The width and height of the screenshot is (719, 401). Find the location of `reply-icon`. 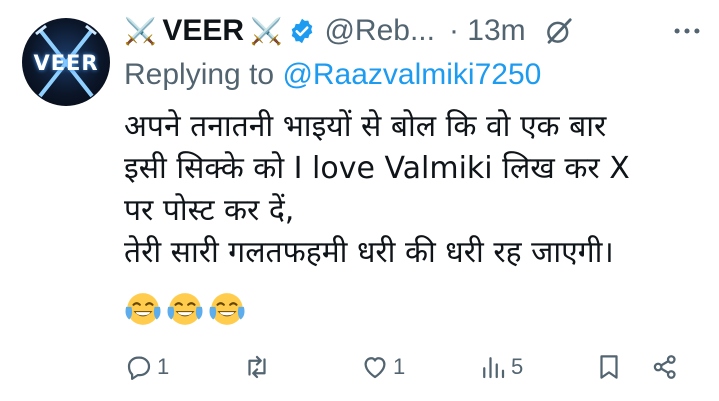

reply-icon is located at coordinates (139, 368).